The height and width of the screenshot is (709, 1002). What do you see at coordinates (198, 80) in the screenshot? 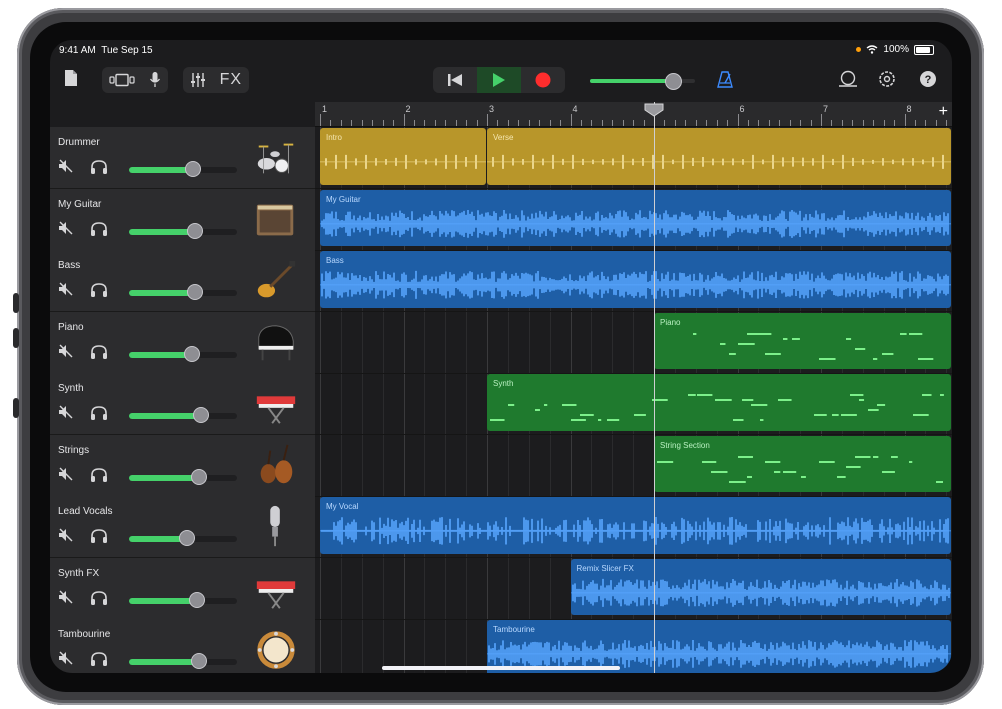
I see `mixer-button` at bounding box center [198, 80].